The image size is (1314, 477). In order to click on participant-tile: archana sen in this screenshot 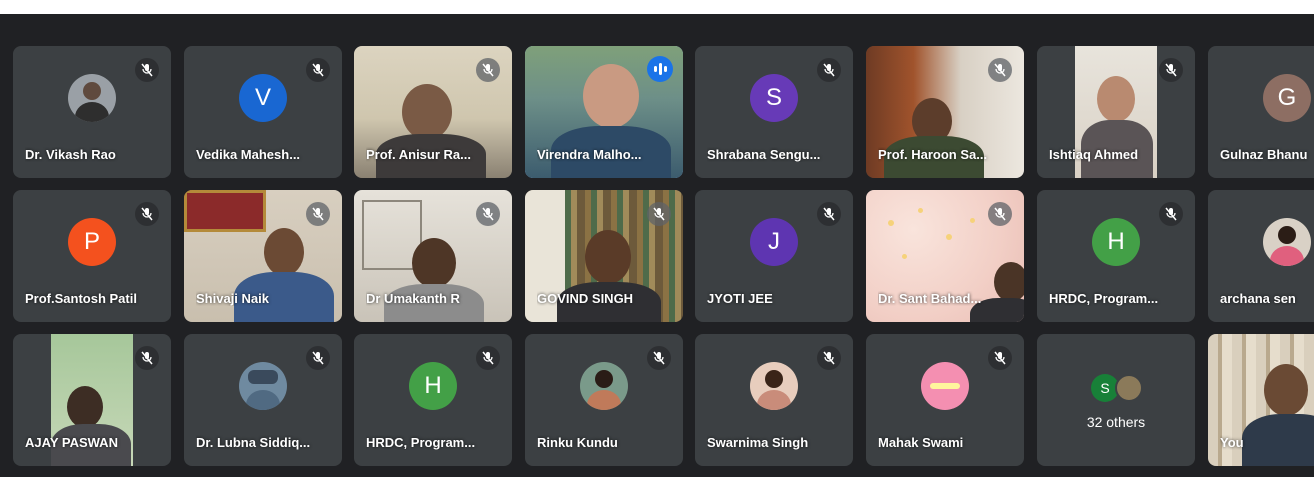, I will do `click(1261, 256)`.